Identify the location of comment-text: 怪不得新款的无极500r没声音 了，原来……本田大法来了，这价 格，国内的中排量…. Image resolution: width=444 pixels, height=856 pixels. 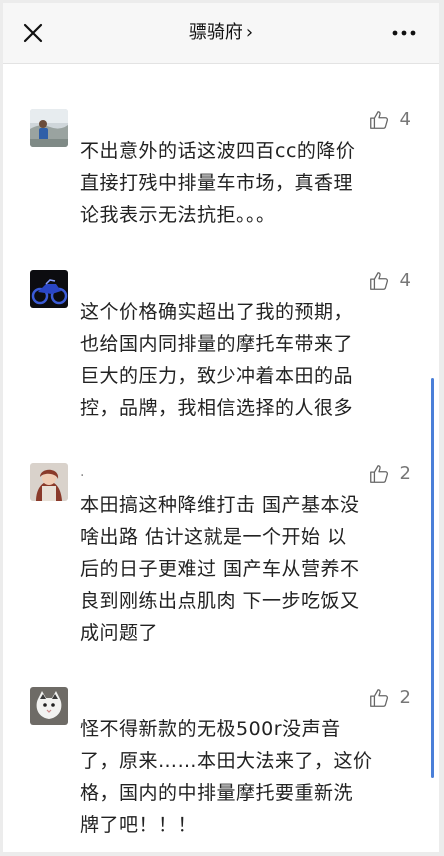
(226, 777).